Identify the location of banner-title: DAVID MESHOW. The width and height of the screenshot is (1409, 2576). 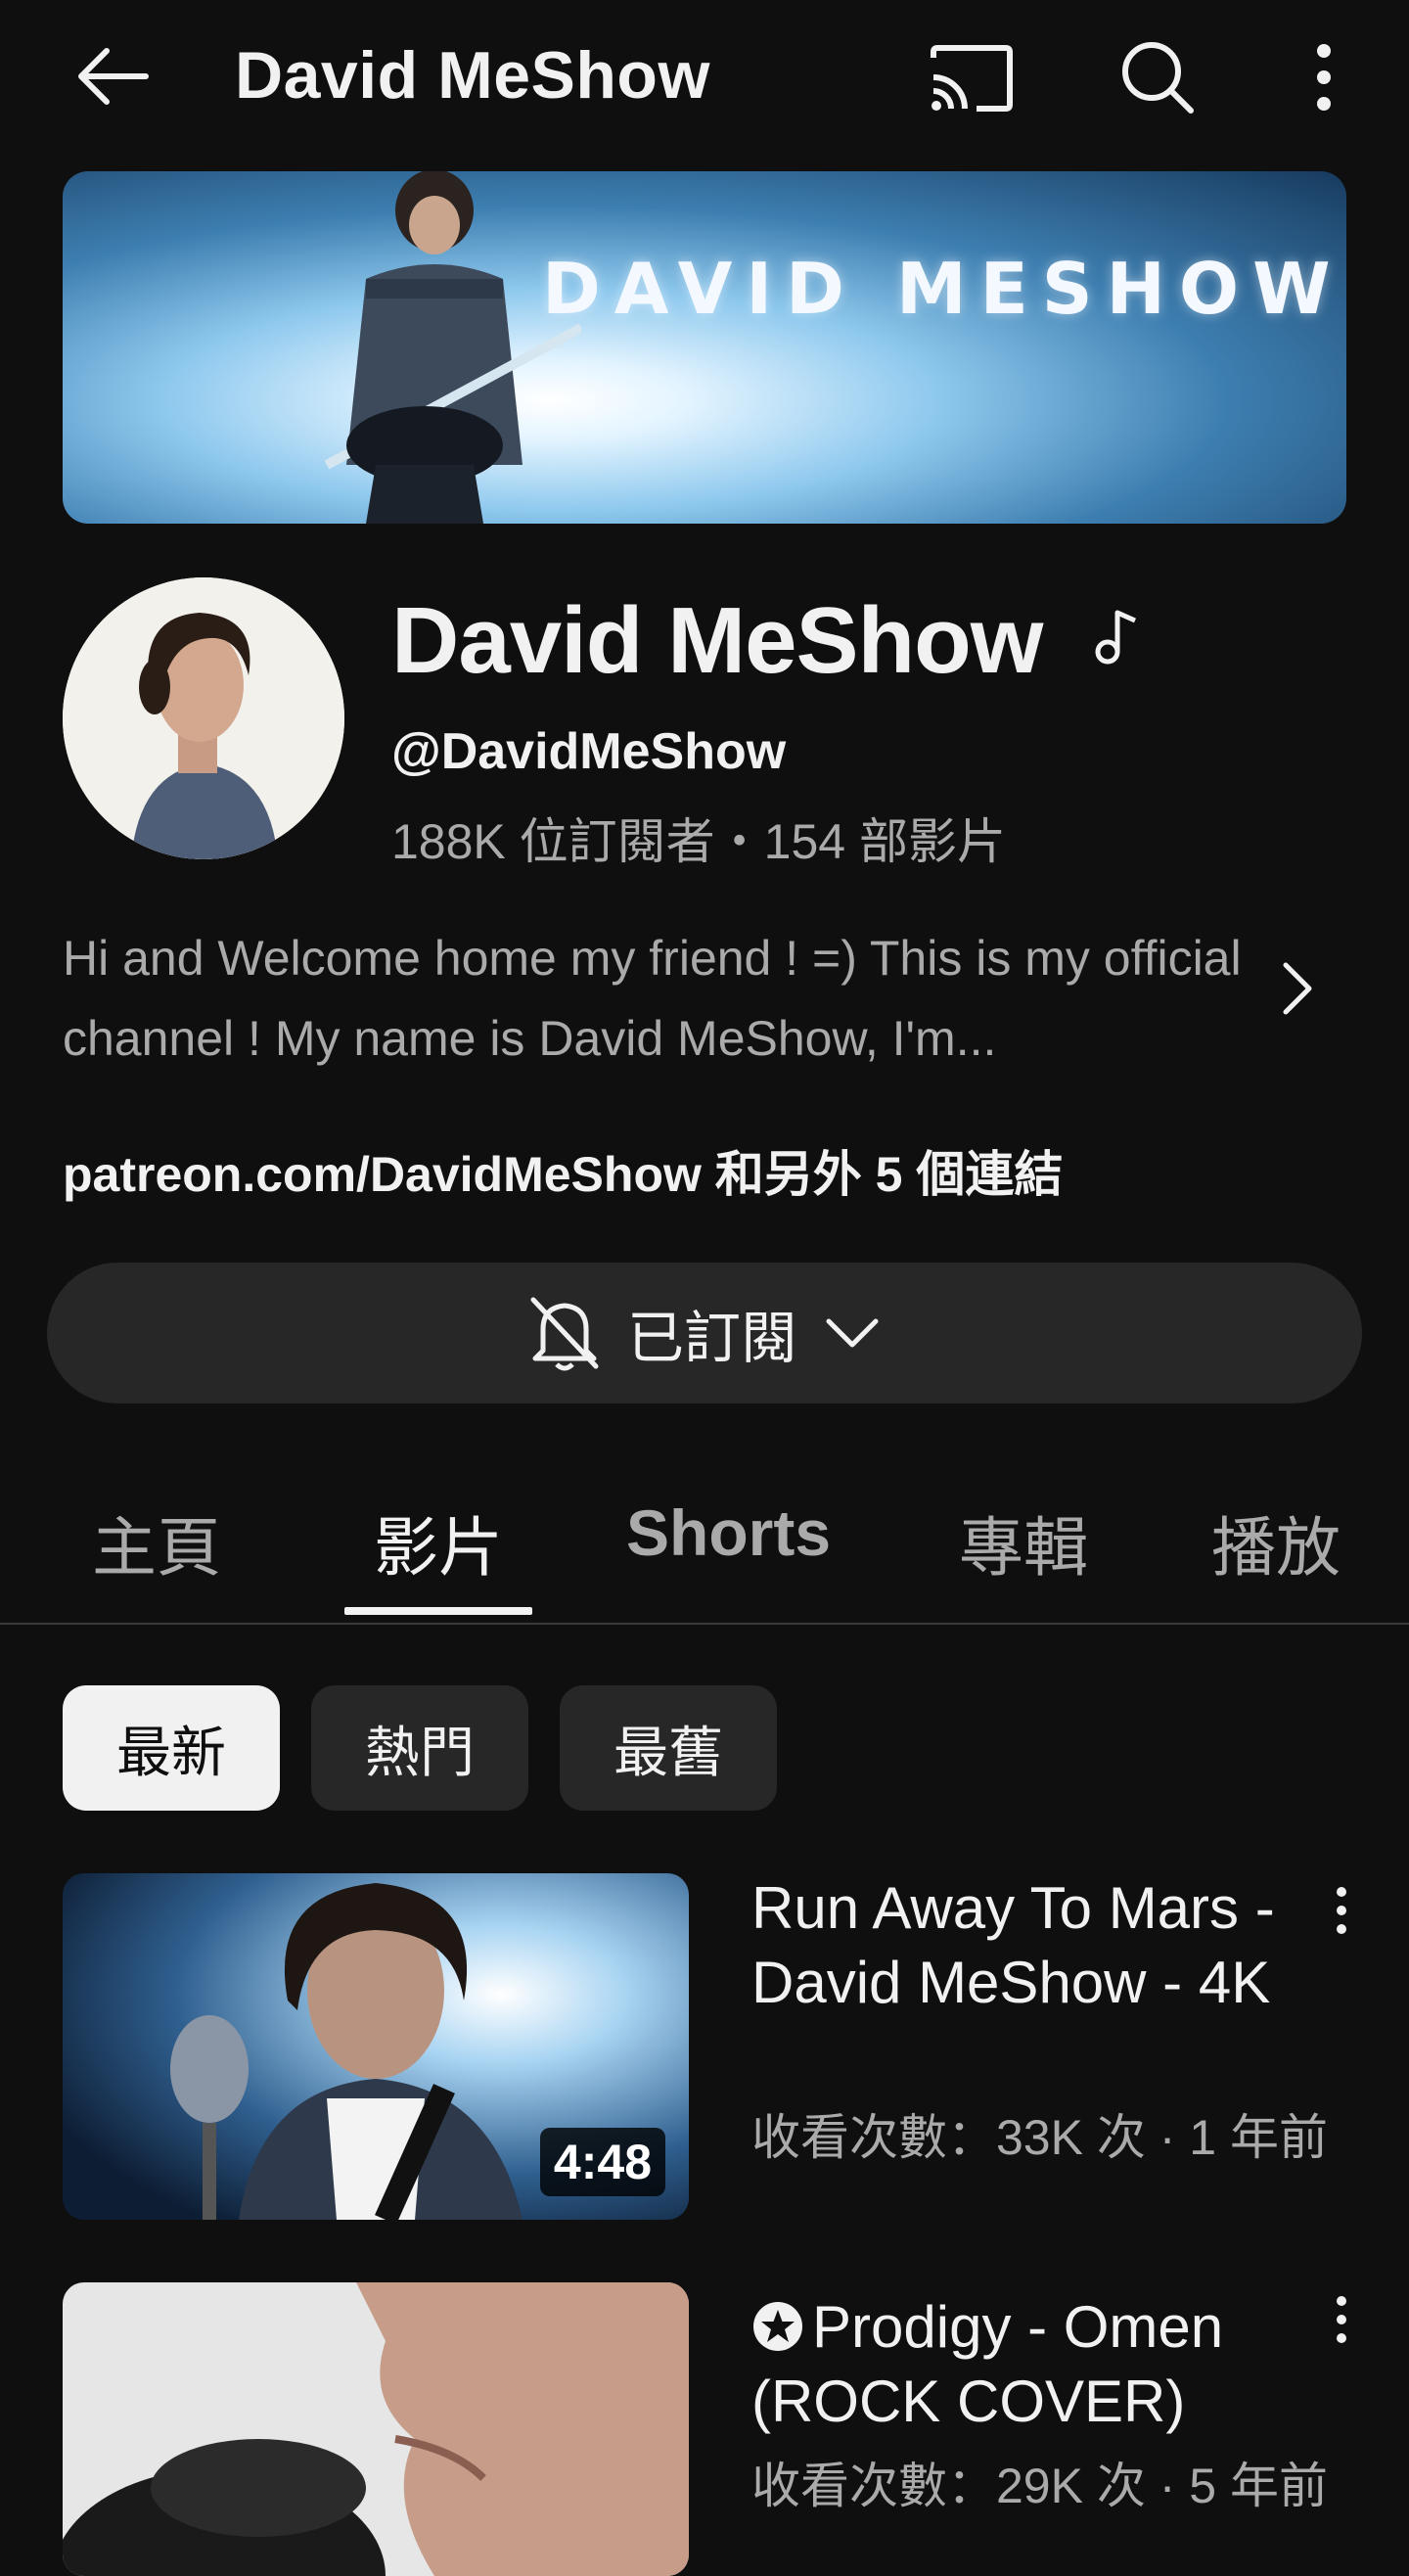
(943, 289).